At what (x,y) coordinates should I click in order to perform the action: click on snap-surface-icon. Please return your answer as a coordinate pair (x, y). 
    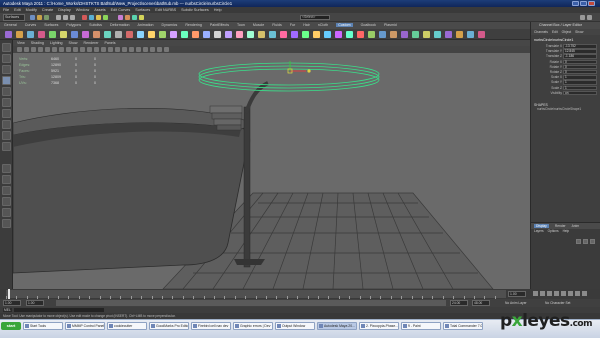
    Looking at the image, I should click on (105, 17).